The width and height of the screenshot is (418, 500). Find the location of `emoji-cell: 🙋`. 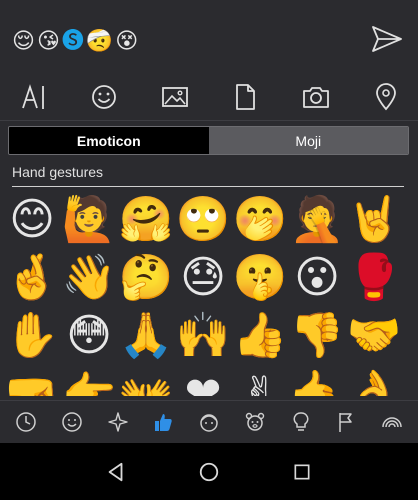

emoji-cell: 🙋 is located at coordinates (89, 220).